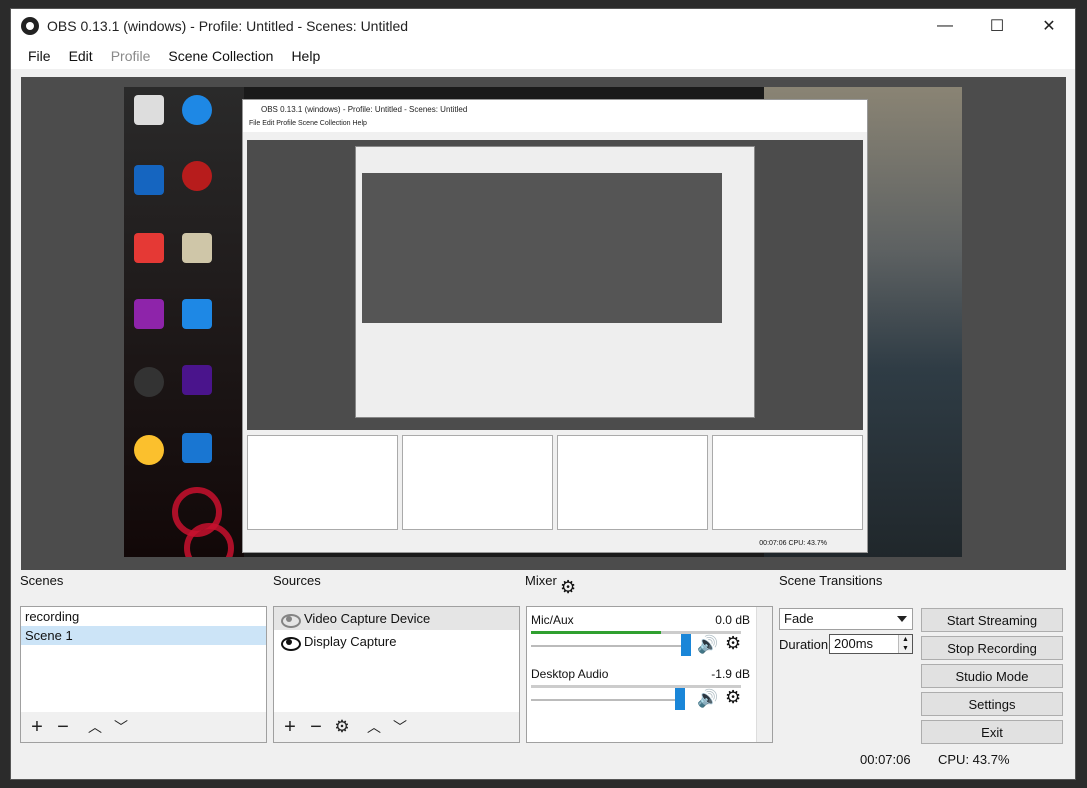 Image resolution: width=1087 pixels, height=788 pixels. I want to click on settings-button: Settings, so click(992, 704).